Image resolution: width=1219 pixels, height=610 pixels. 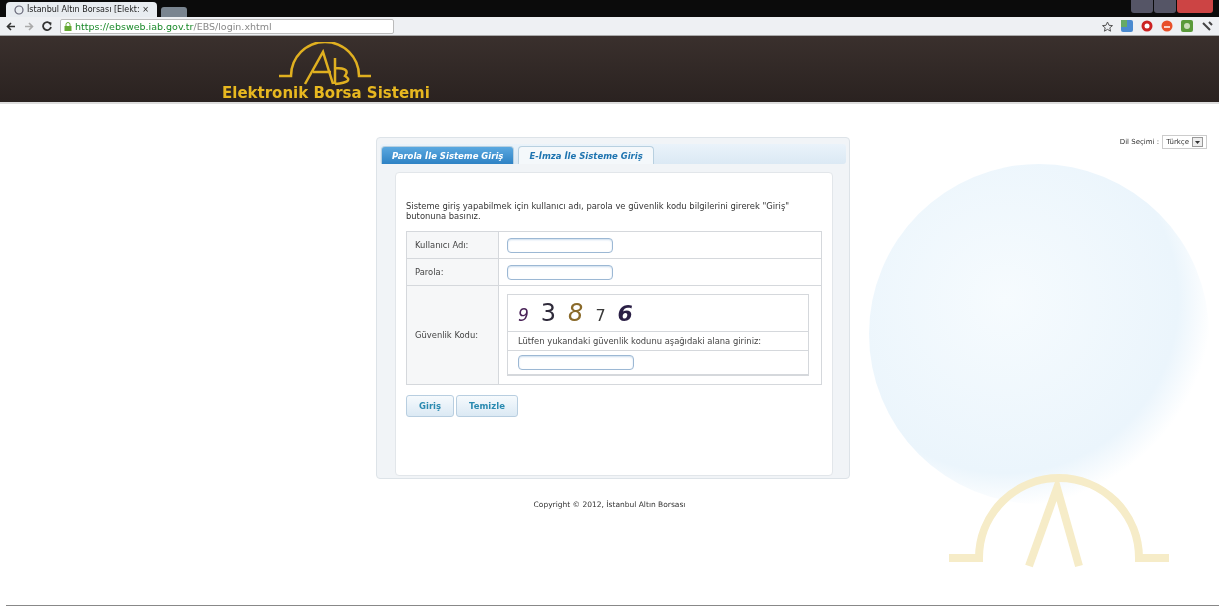 What do you see at coordinates (227, 26) in the screenshot?
I see `address-bar: https://ebsweb.iab.gov.tr/EBS/login.xhtml` at bounding box center [227, 26].